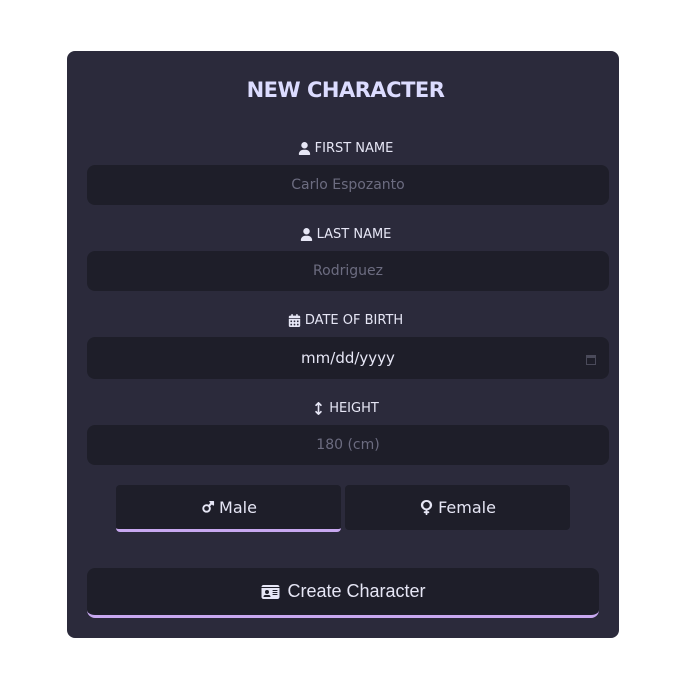  What do you see at coordinates (294, 320) in the screenshot?
I see `calendar-icon` at bounding box center [294, 320].